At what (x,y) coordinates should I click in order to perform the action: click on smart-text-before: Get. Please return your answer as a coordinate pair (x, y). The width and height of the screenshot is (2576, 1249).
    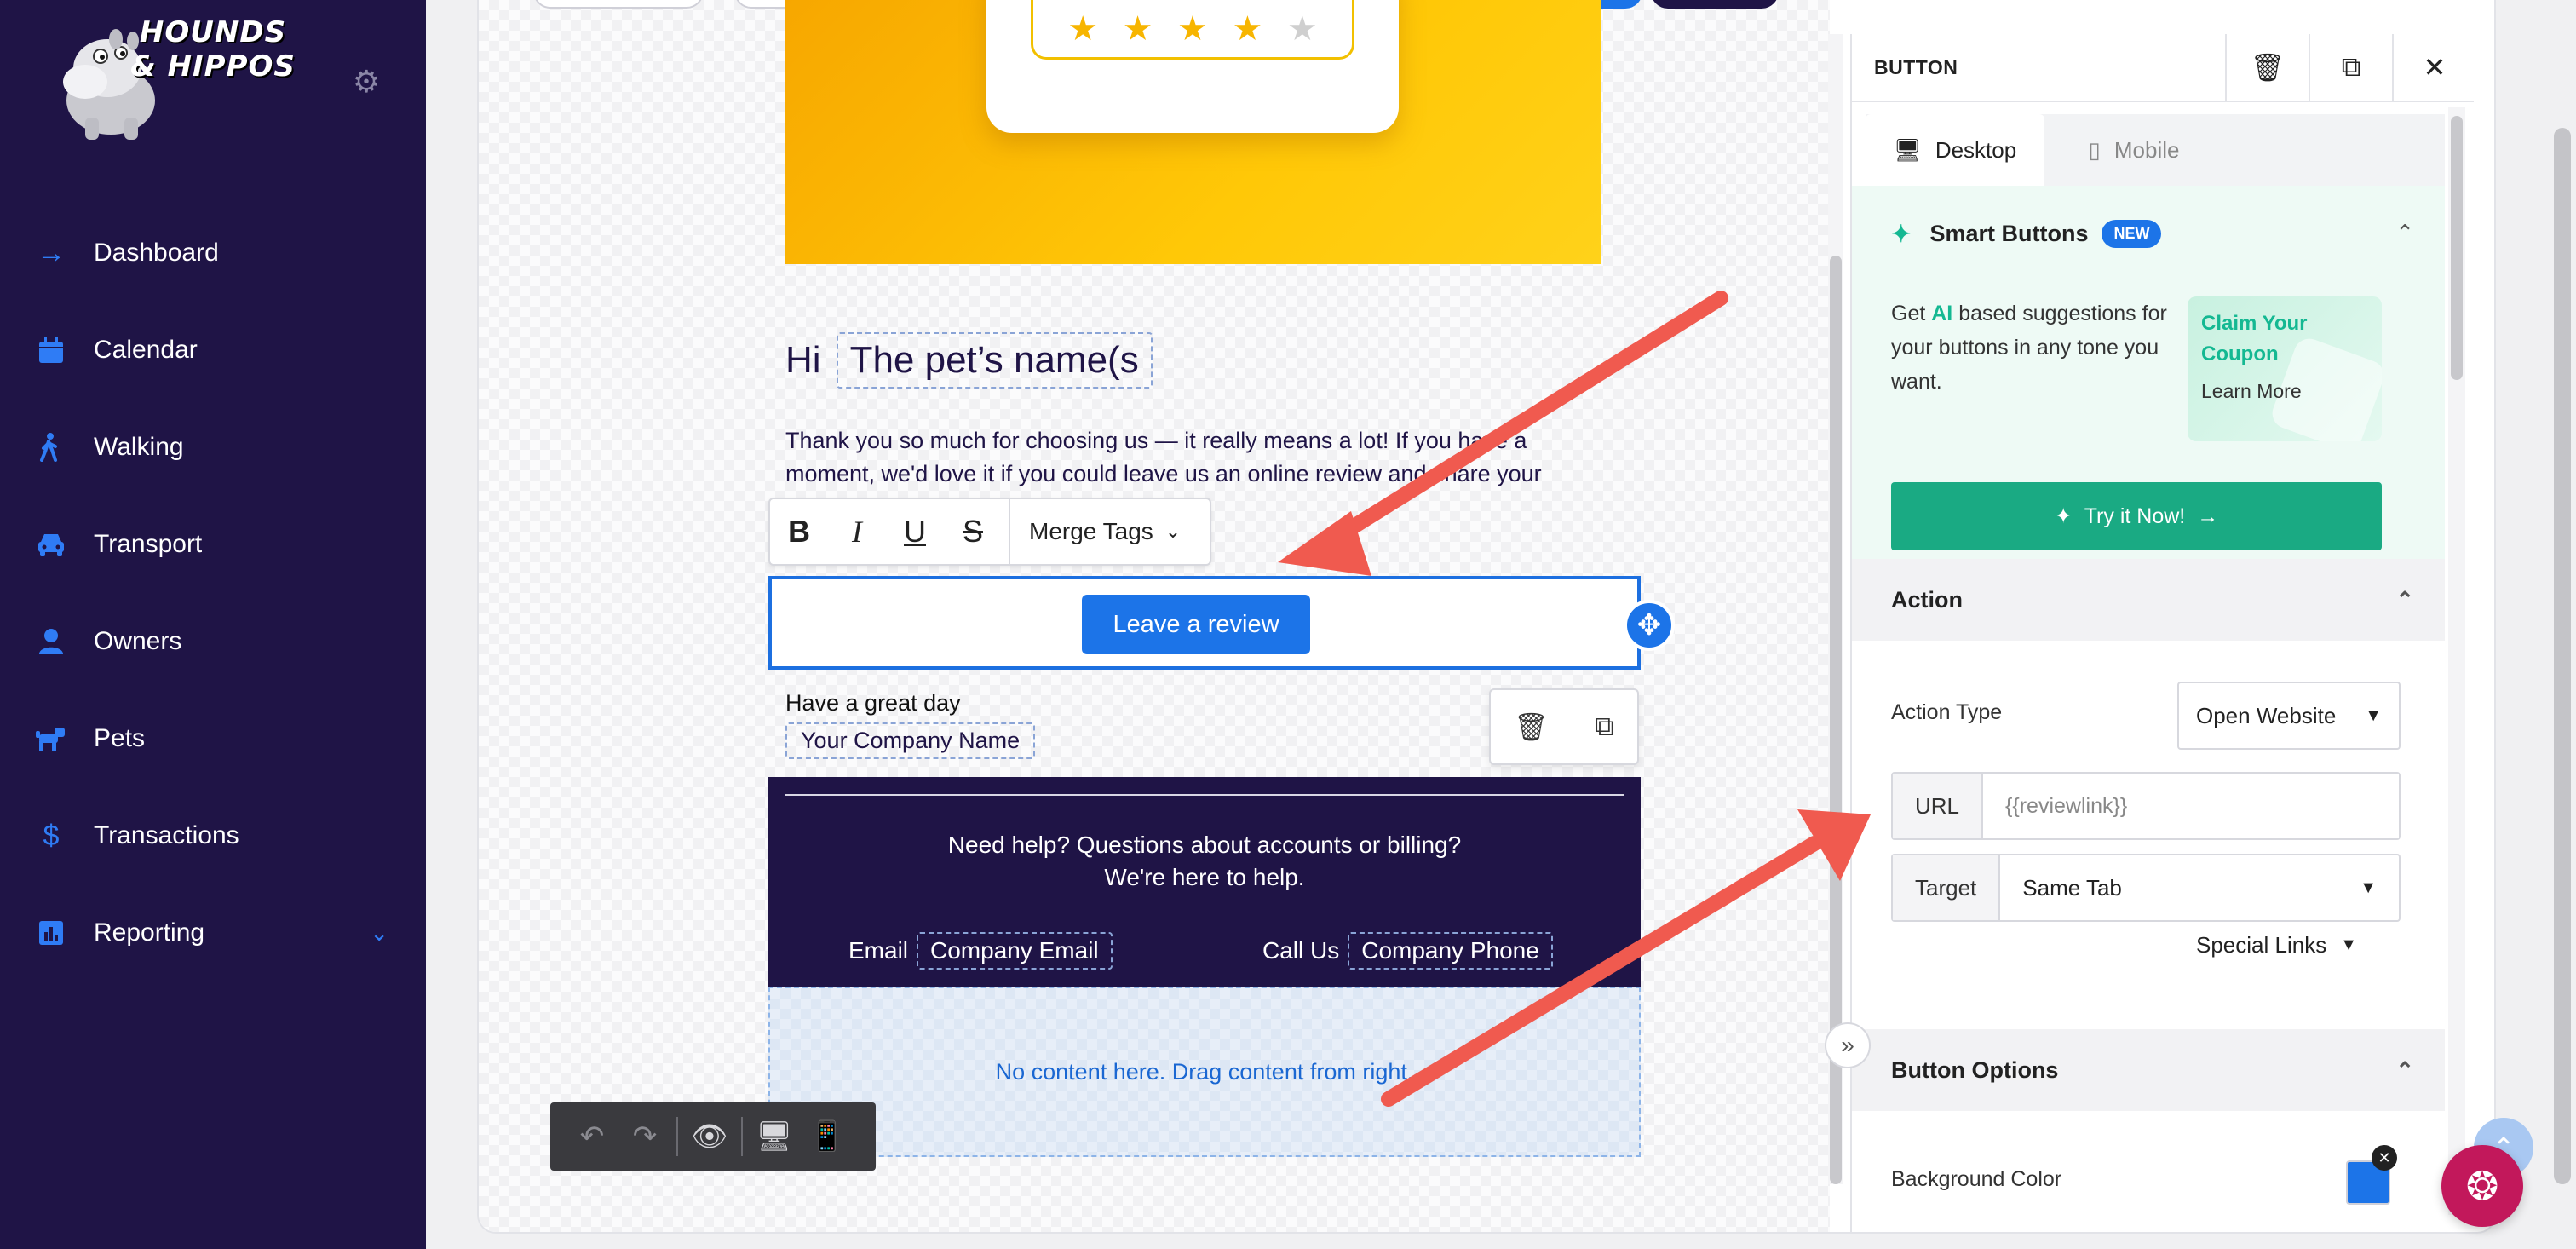
    Looking at the image, I should click on (1912, 313).